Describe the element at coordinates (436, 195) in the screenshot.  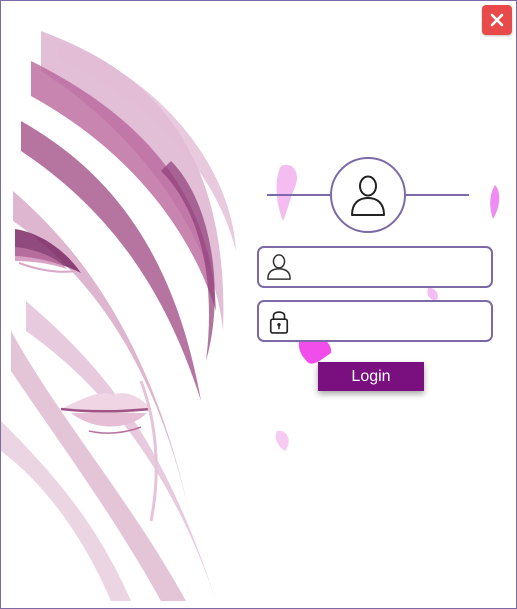
I see `avatar-divider-right` at that location.